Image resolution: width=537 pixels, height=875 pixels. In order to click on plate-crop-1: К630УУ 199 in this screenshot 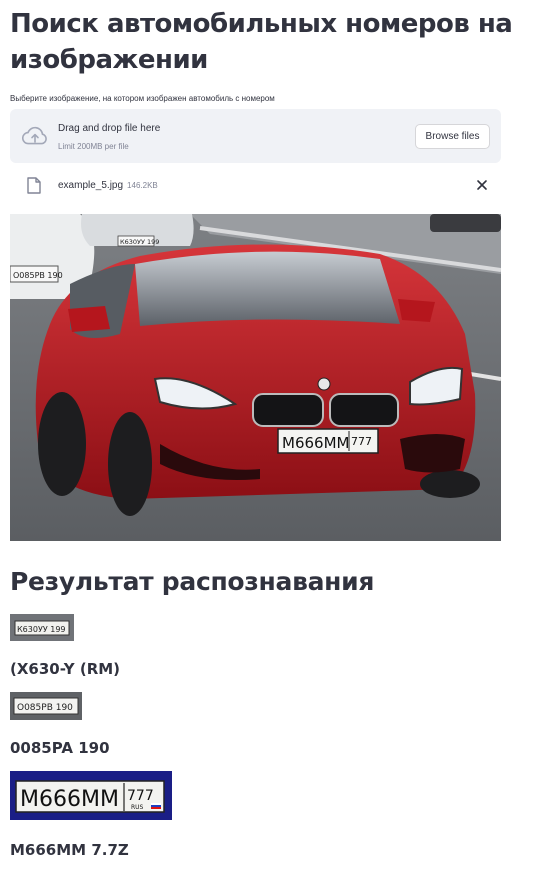, I will do `click(42, 627)`.